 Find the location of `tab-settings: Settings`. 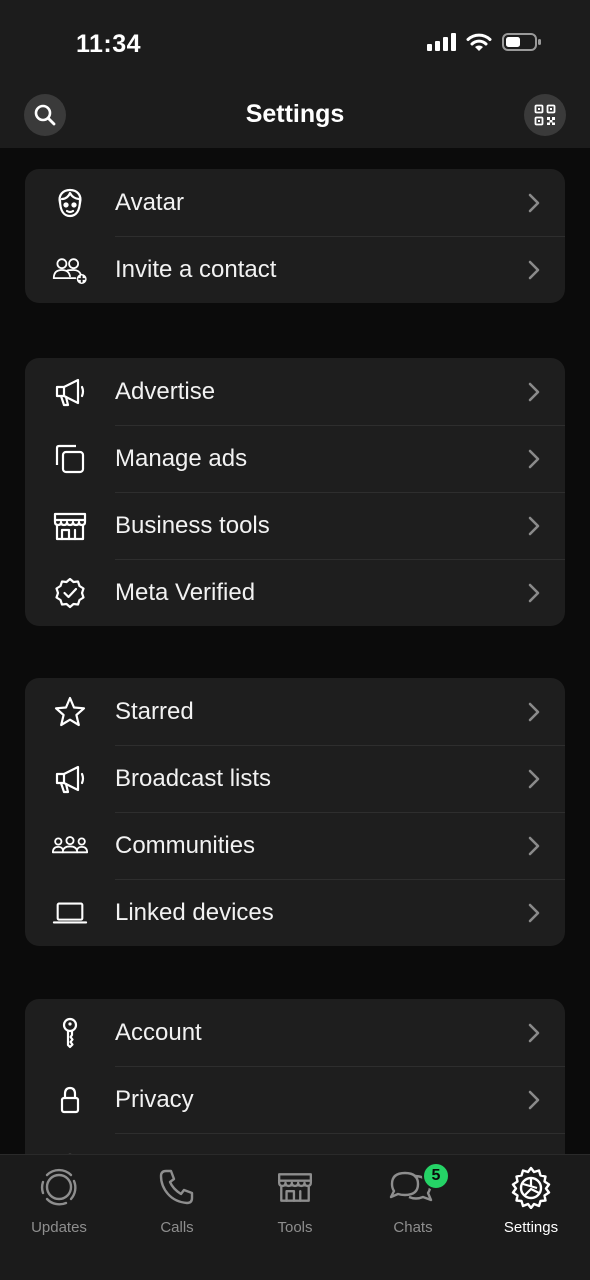

tab-settings: Settings is located at coordinates (531, 1200).